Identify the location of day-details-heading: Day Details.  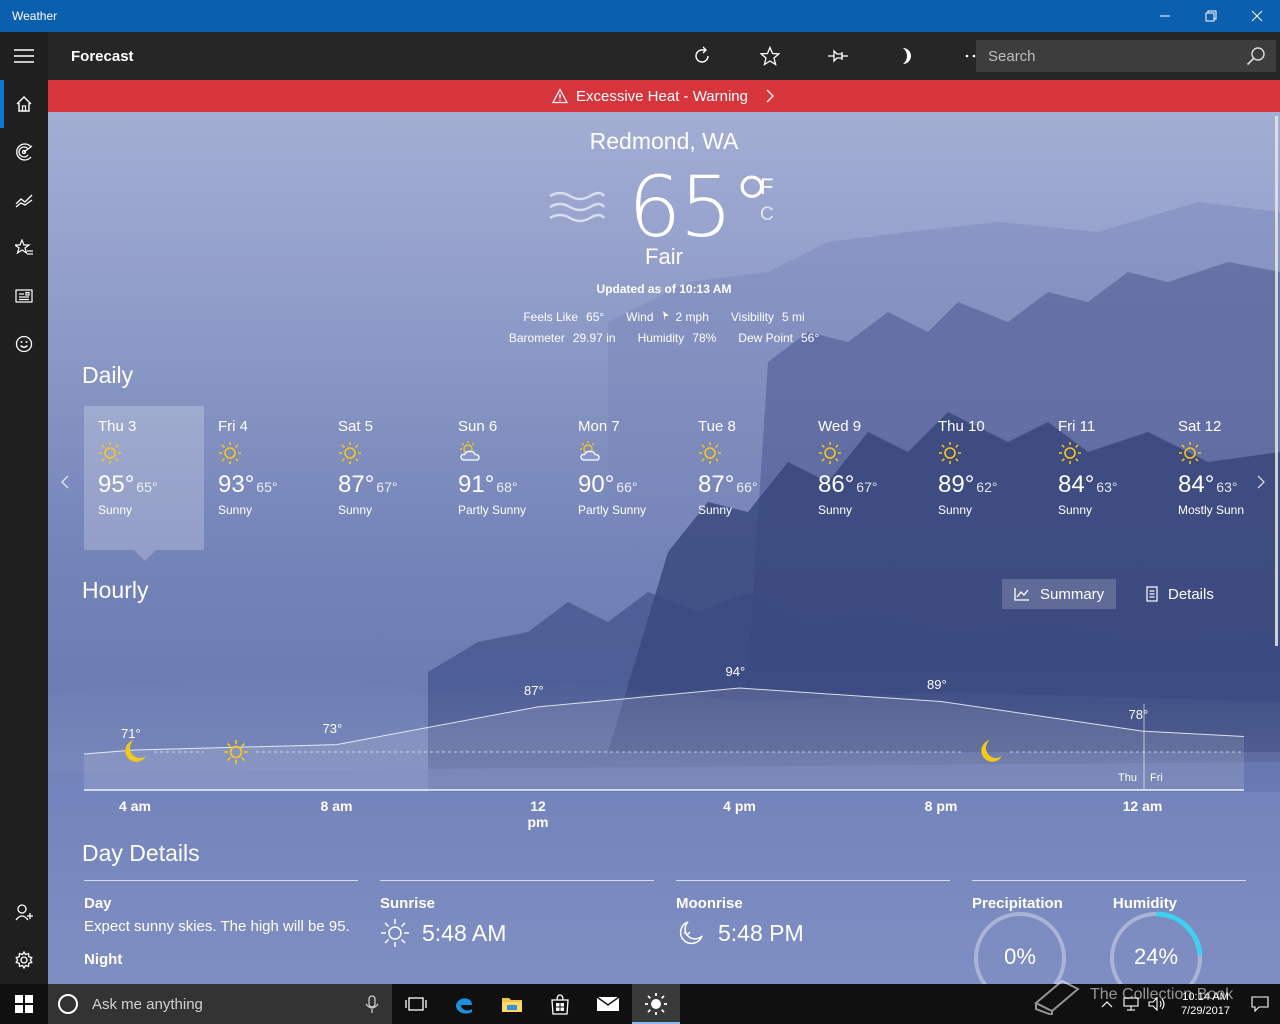
(141, 853).